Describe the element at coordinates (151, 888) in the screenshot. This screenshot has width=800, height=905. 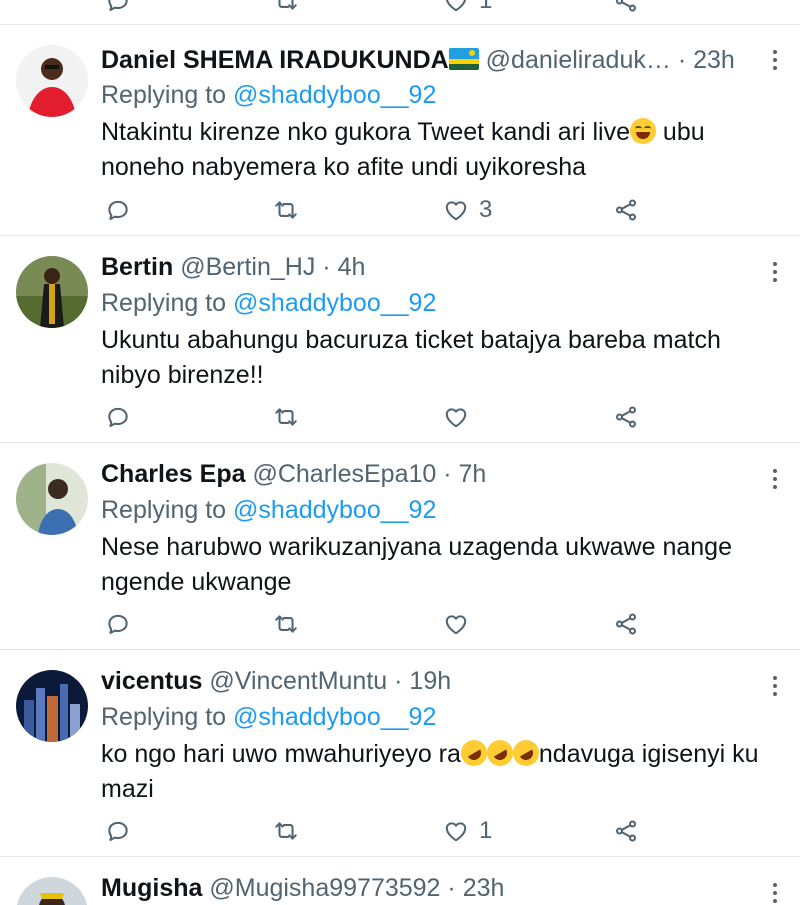
I see `display-name: Mugisha` at that location.